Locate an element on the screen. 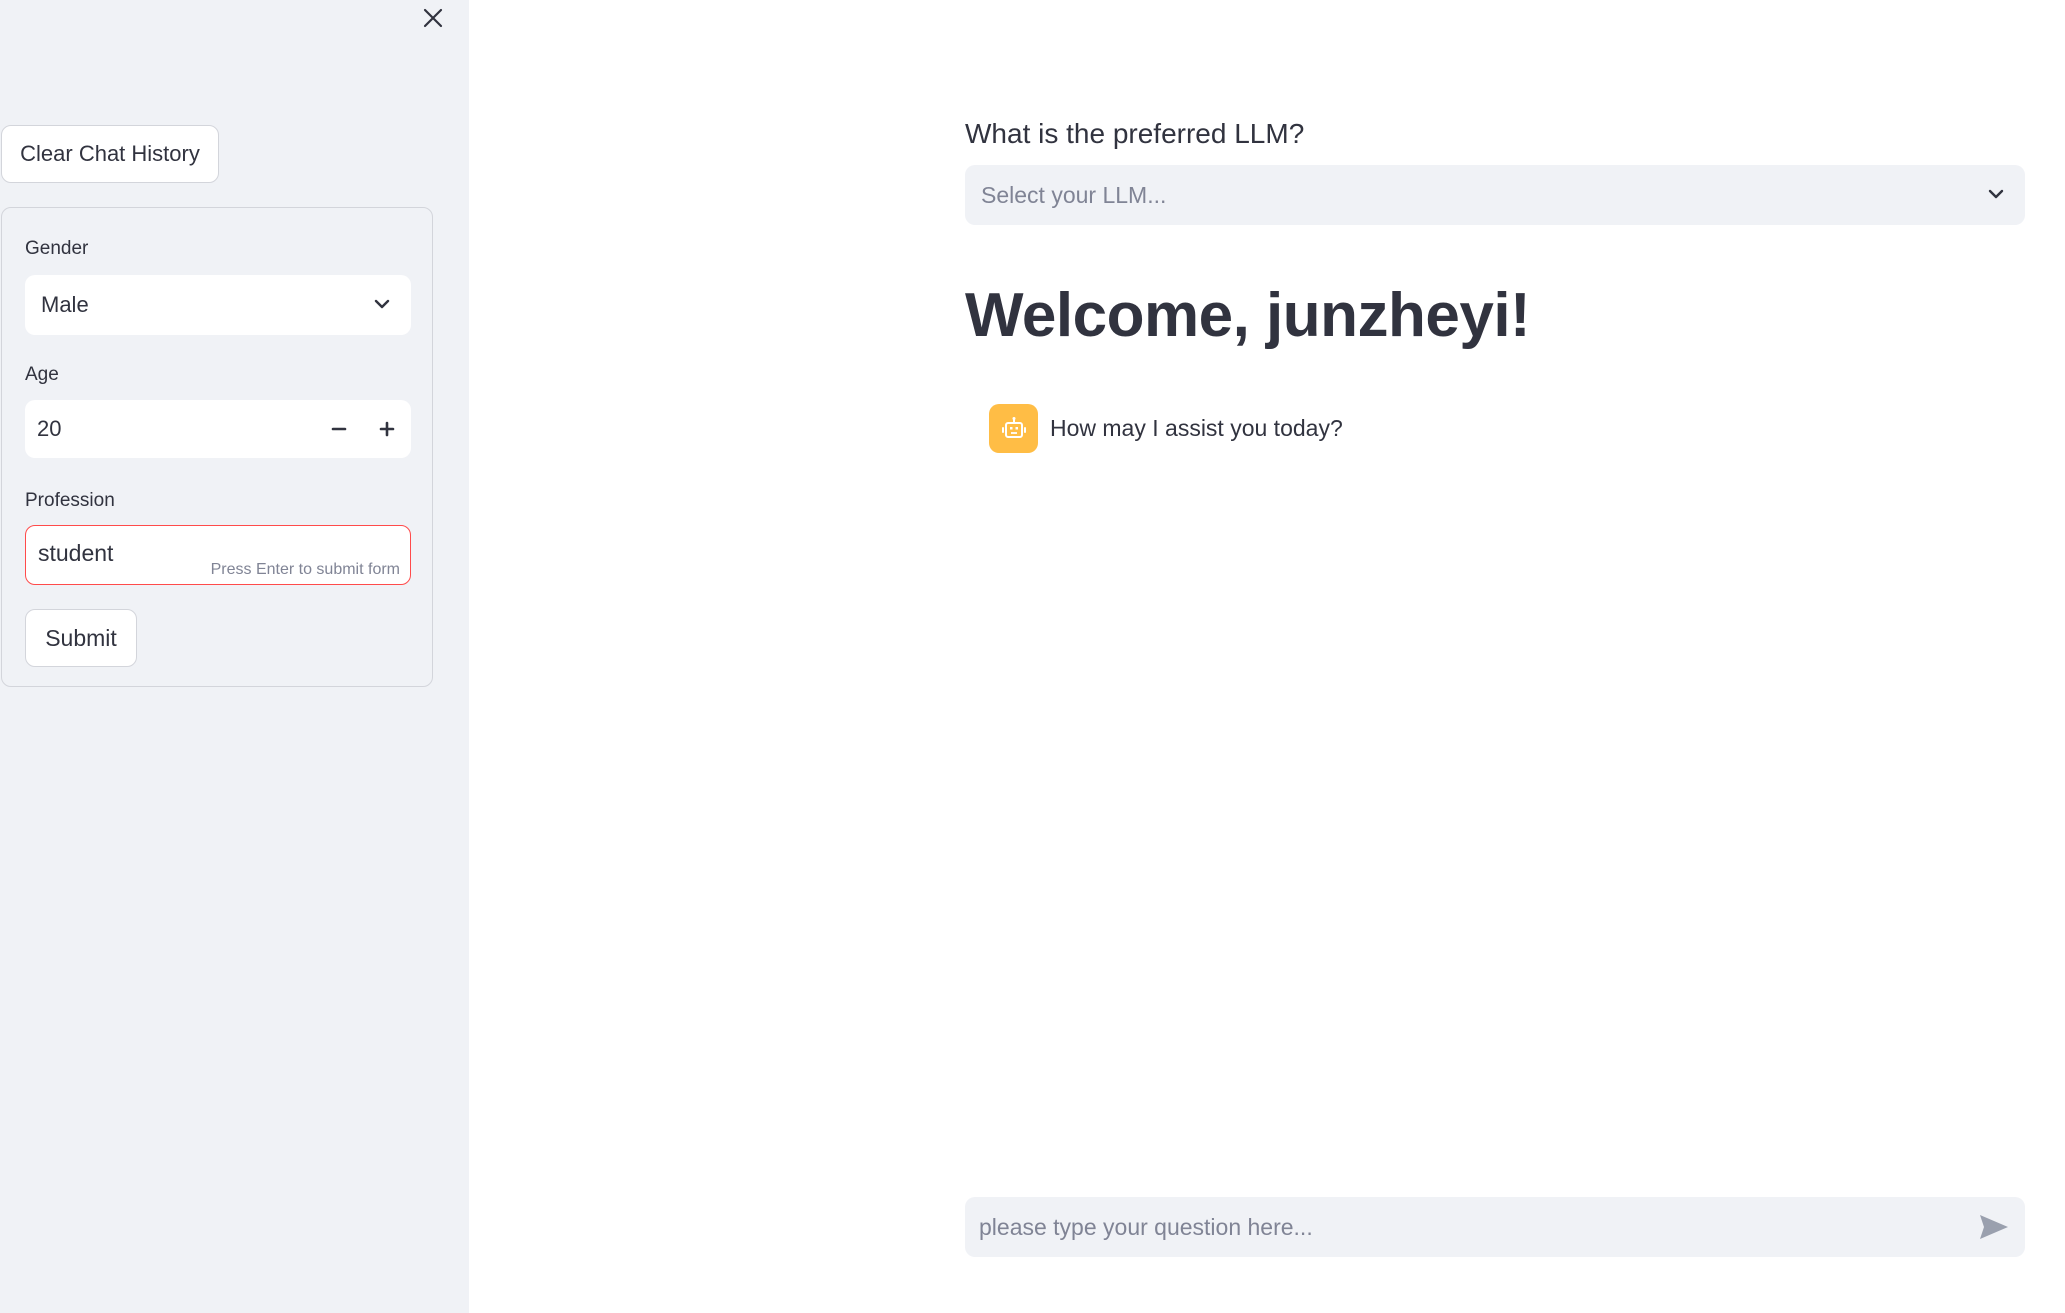  close-icon is located at coordinates (433, 18).